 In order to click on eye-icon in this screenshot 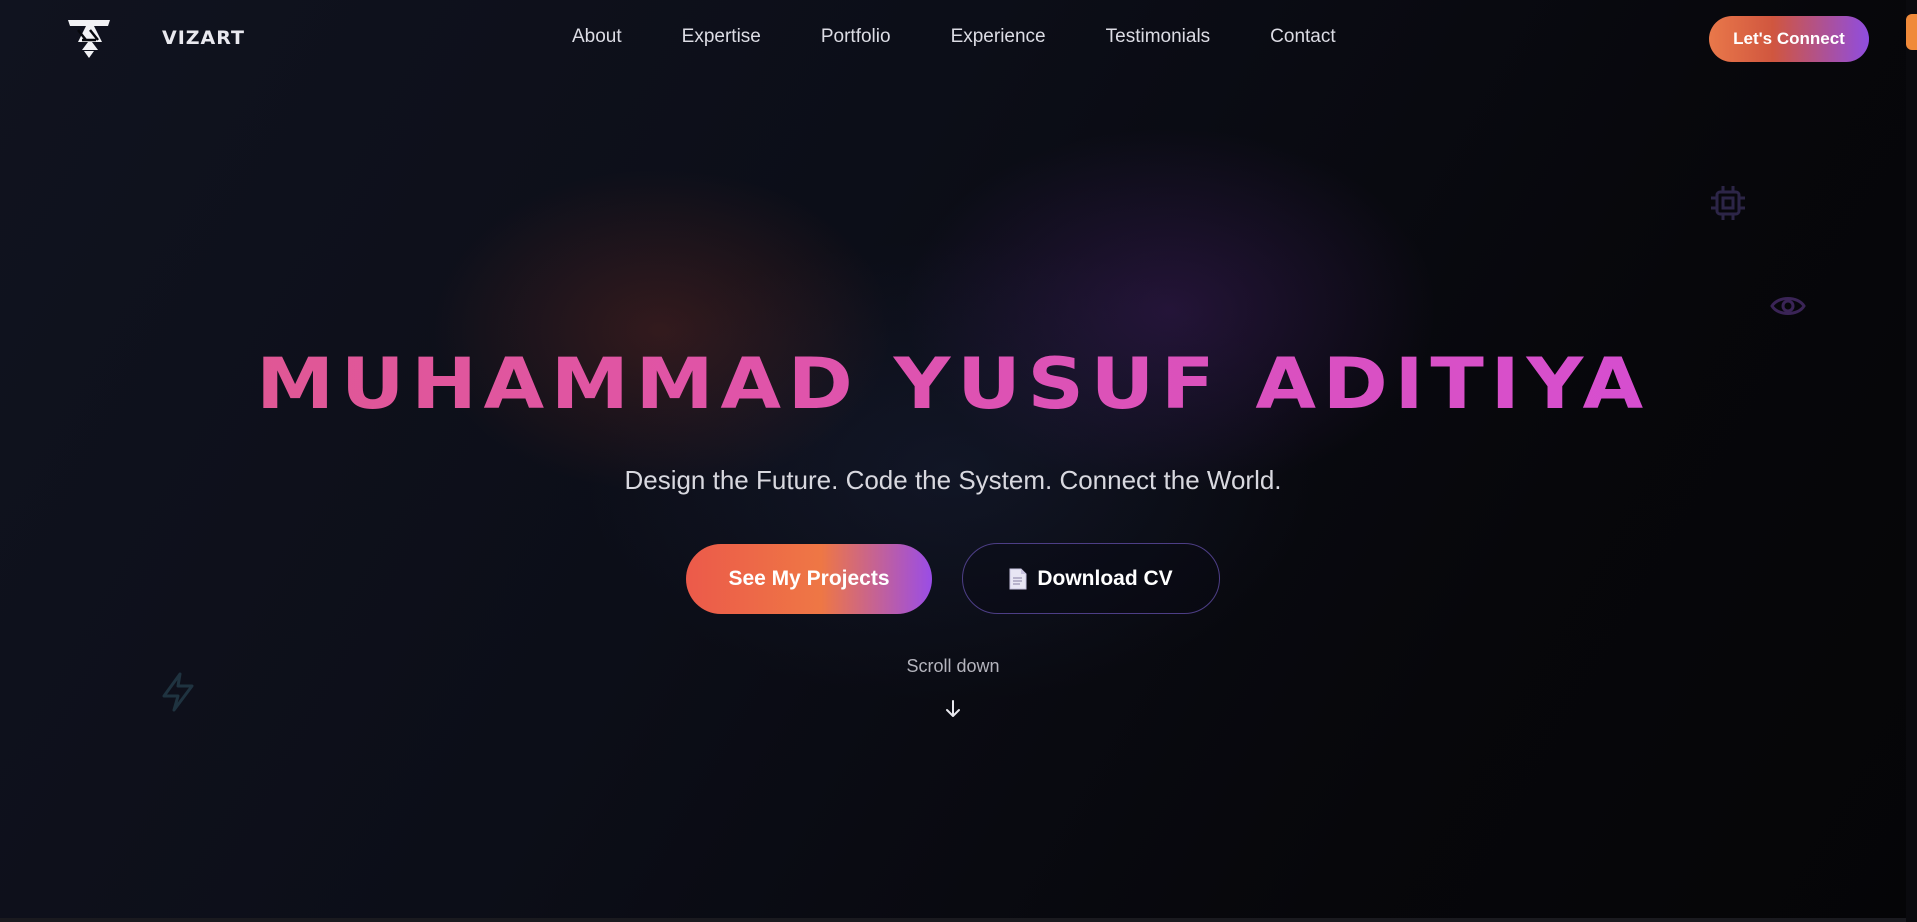, I will do `click(1788, 306)`.